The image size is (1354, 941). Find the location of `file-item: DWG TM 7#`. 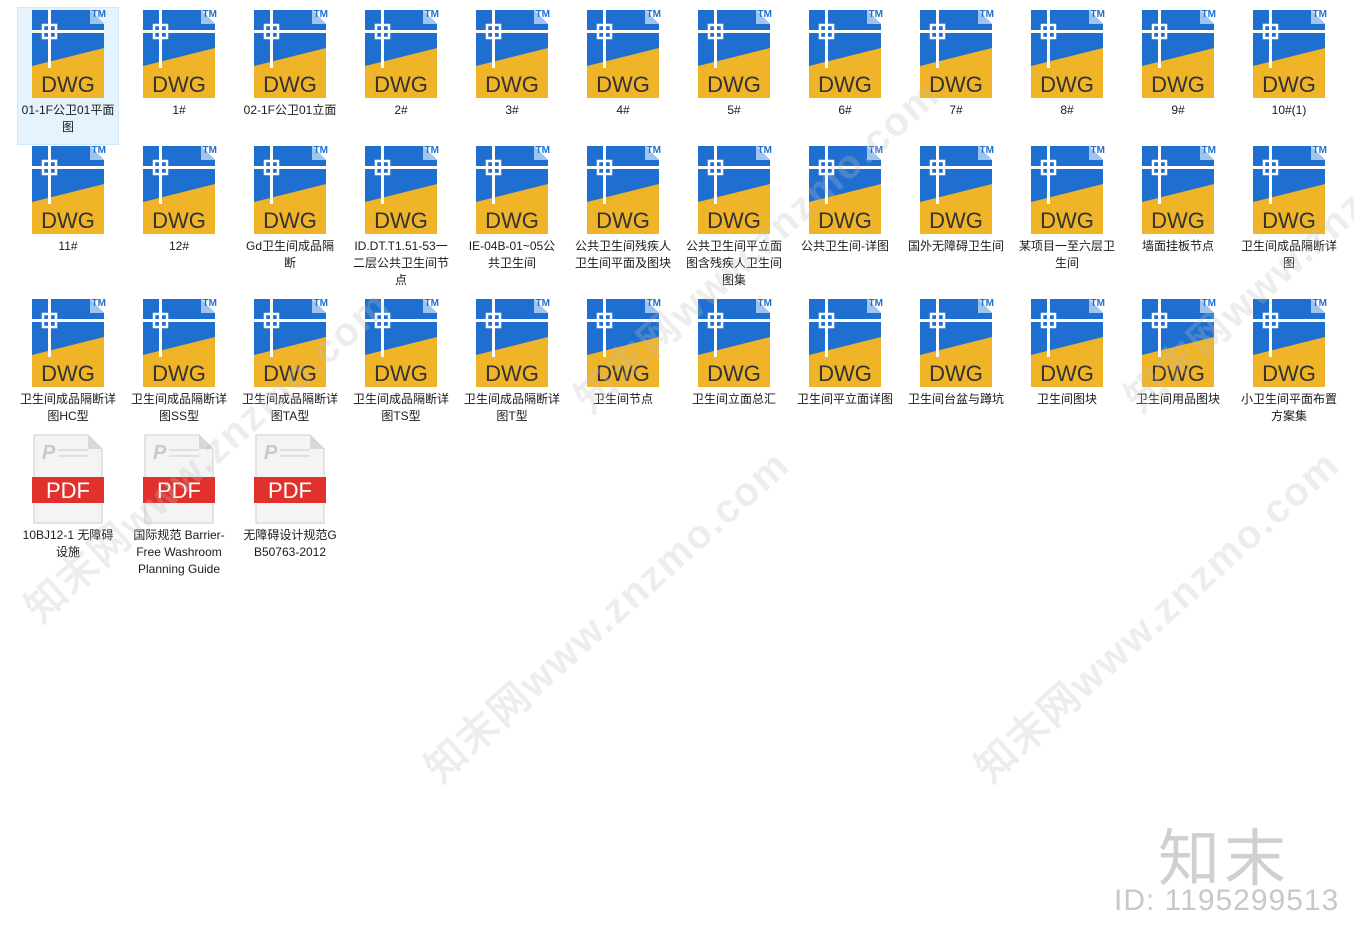

file-item: DWG TM 7# is located at coordinates (956, 76).